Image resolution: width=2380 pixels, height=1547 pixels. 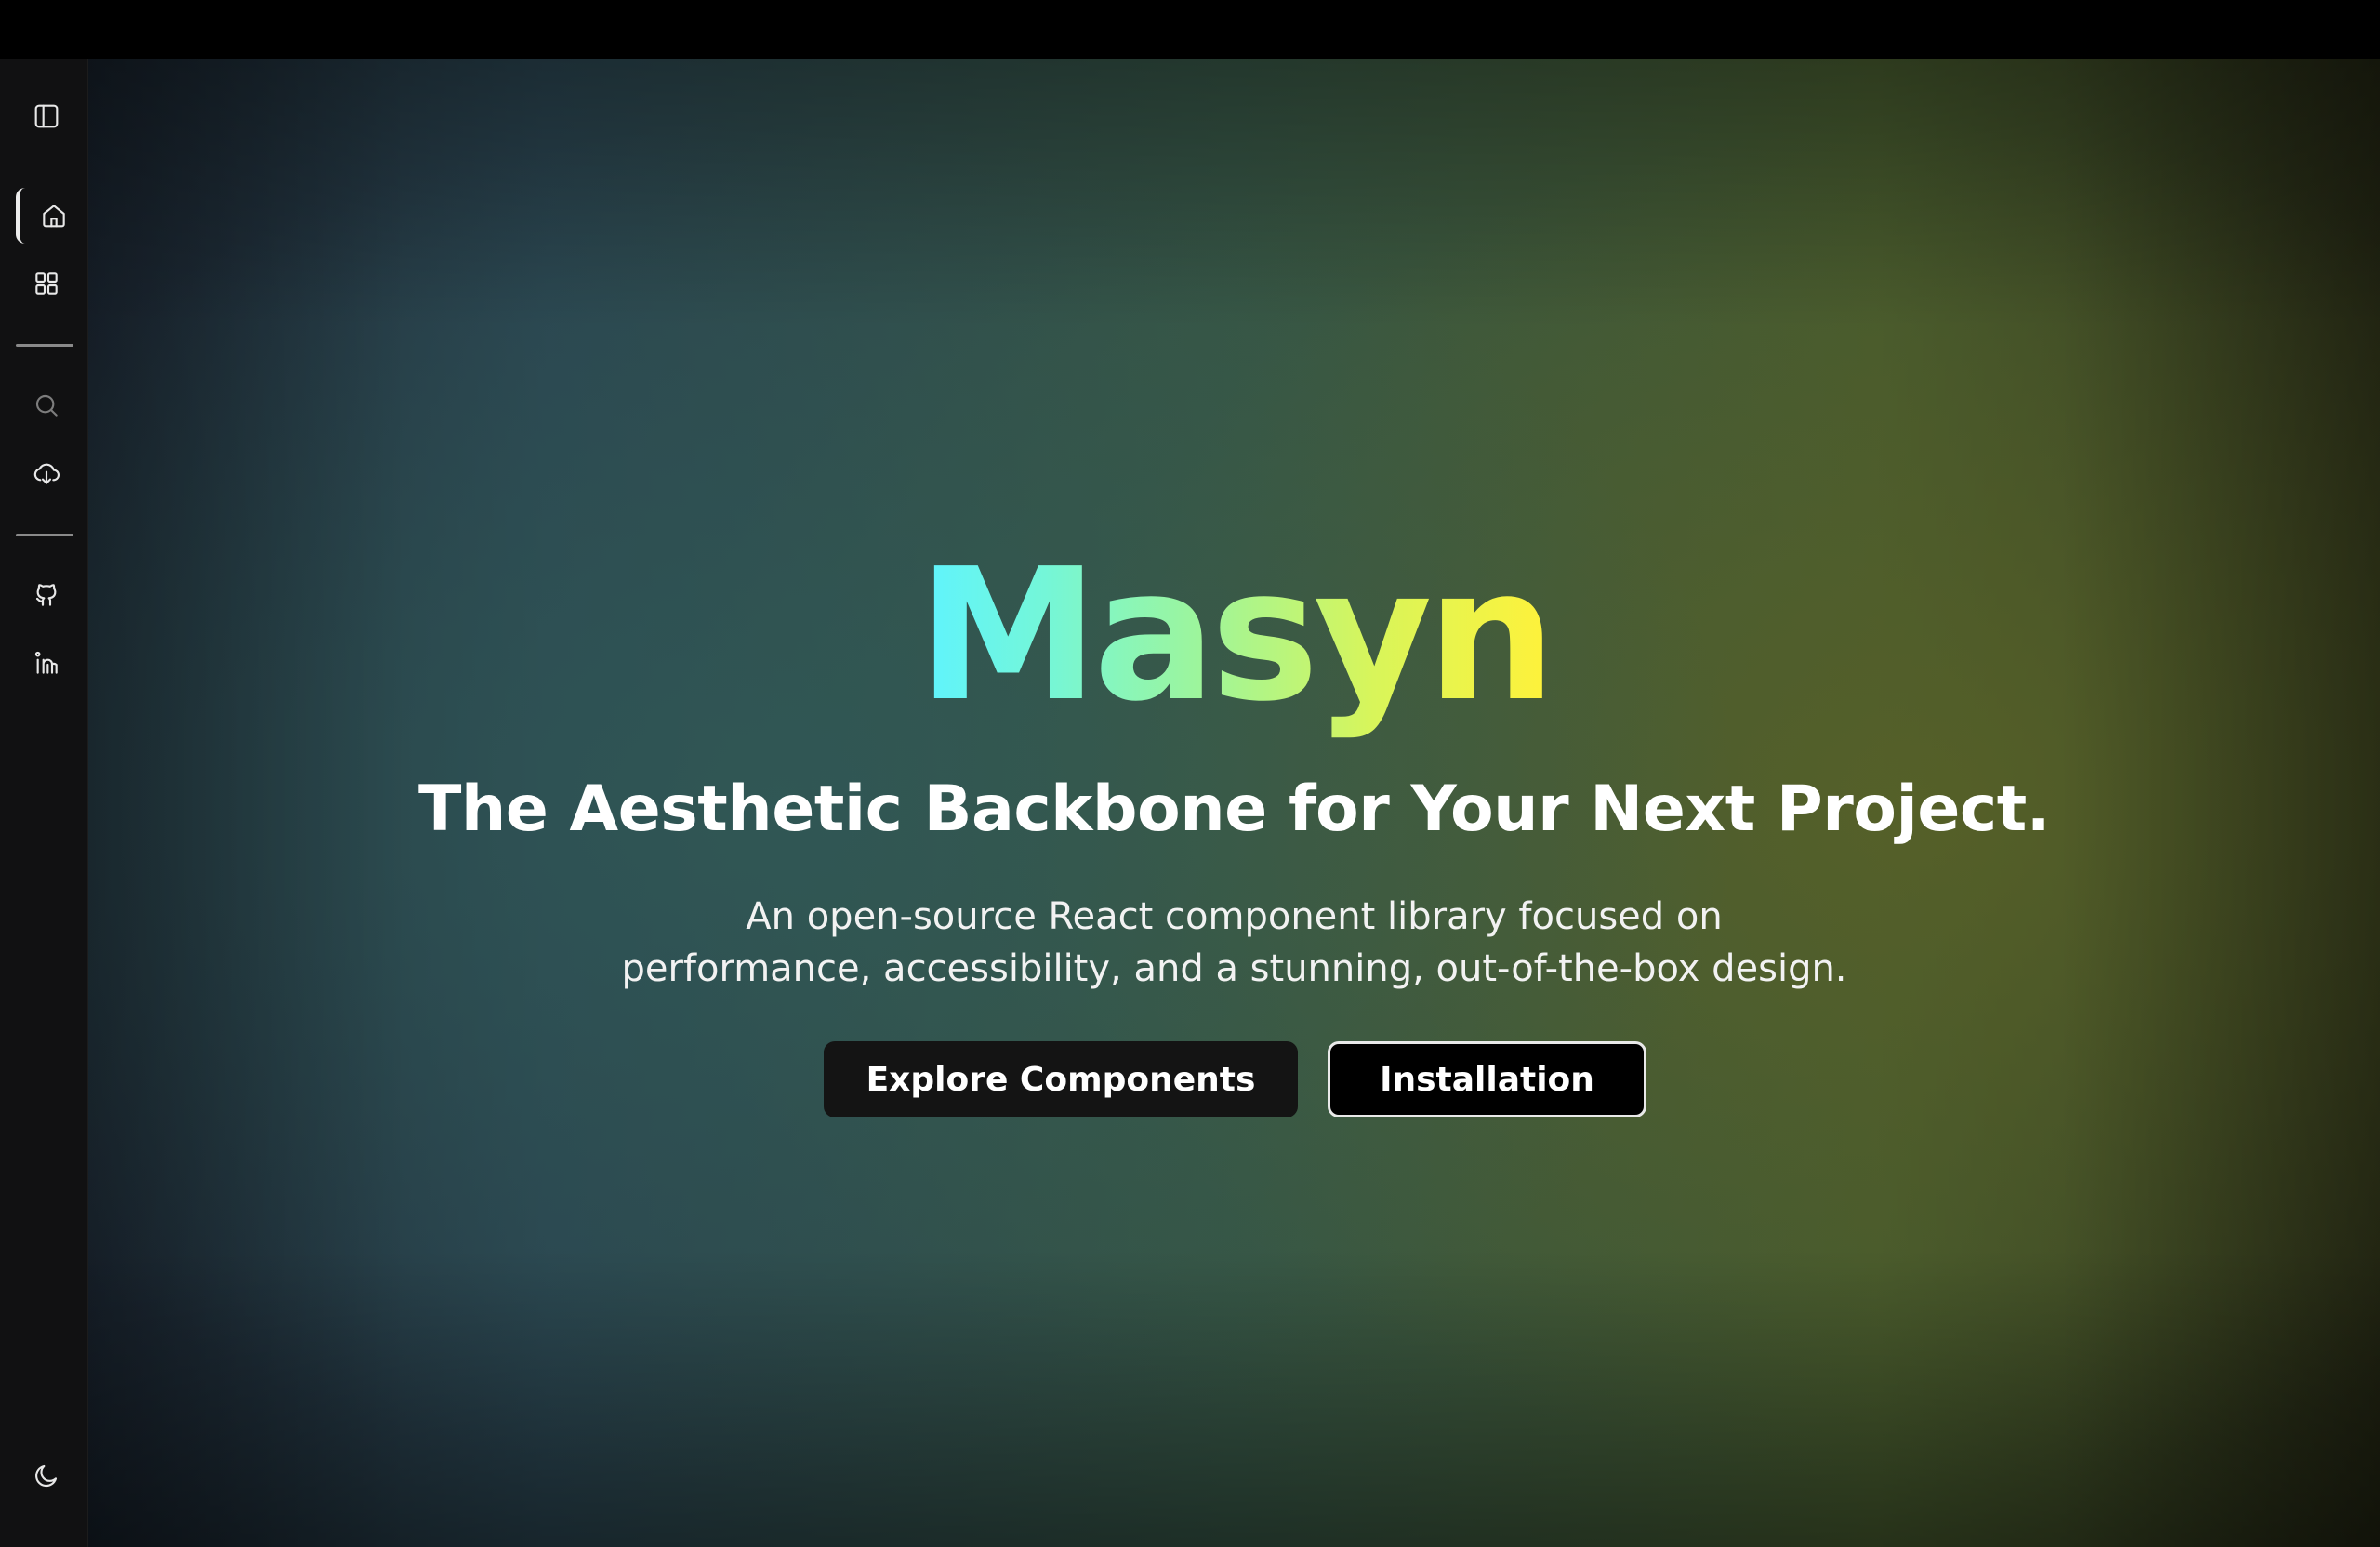 I want to click on cloud-download-icon, so click(x=46, y=473).